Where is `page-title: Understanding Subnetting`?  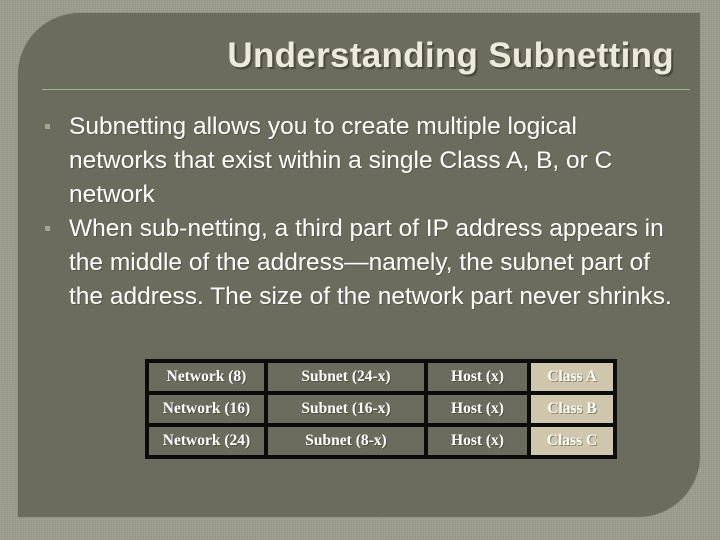 page-title: Understanding Subnetting is located at coordinates (450, 55).